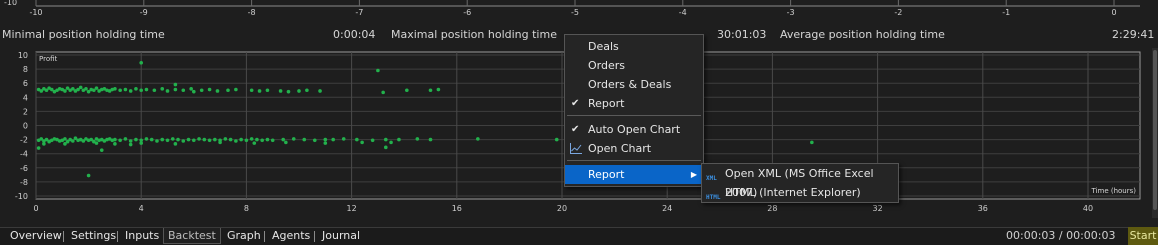  Describe the element at coordinates (634, 129) in the screenshot. I see `menu-item-auto-open-chart: ✔ Auto Open Chart` at that location.